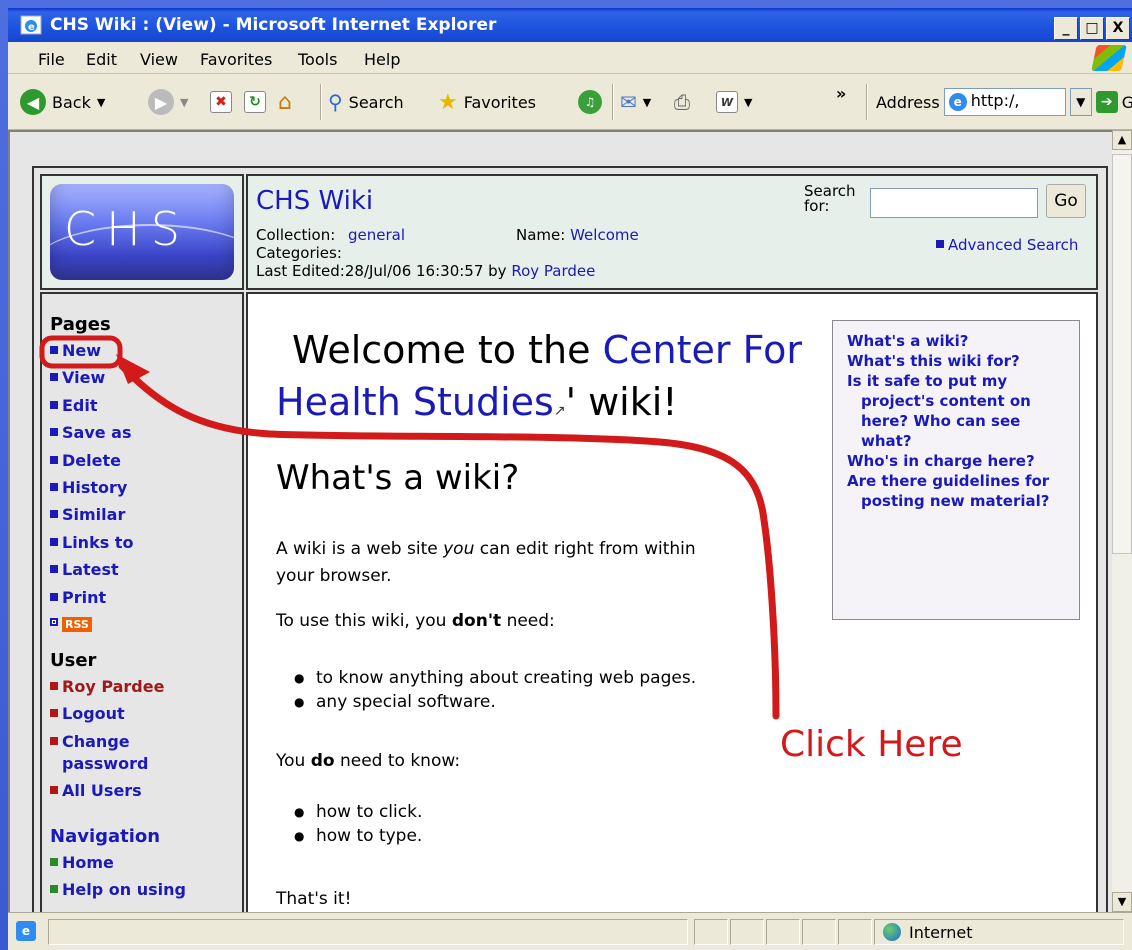 The height and width of the screenshot is (950, 1132). I want to click on stop-button: ✖, so click(221, 102).